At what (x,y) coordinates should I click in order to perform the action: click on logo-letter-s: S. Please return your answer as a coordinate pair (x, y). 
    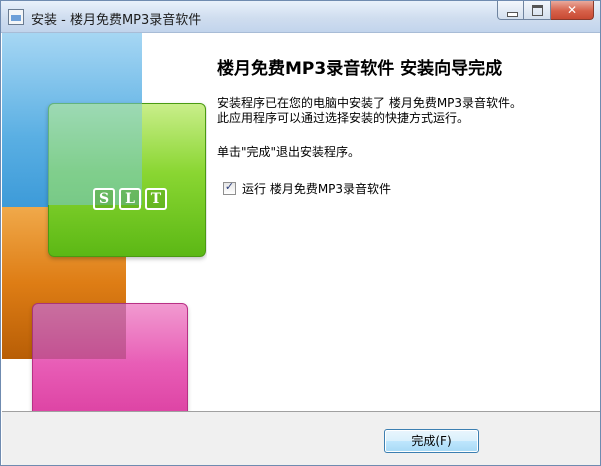
    Looking at the image, I should click on (104, 199).